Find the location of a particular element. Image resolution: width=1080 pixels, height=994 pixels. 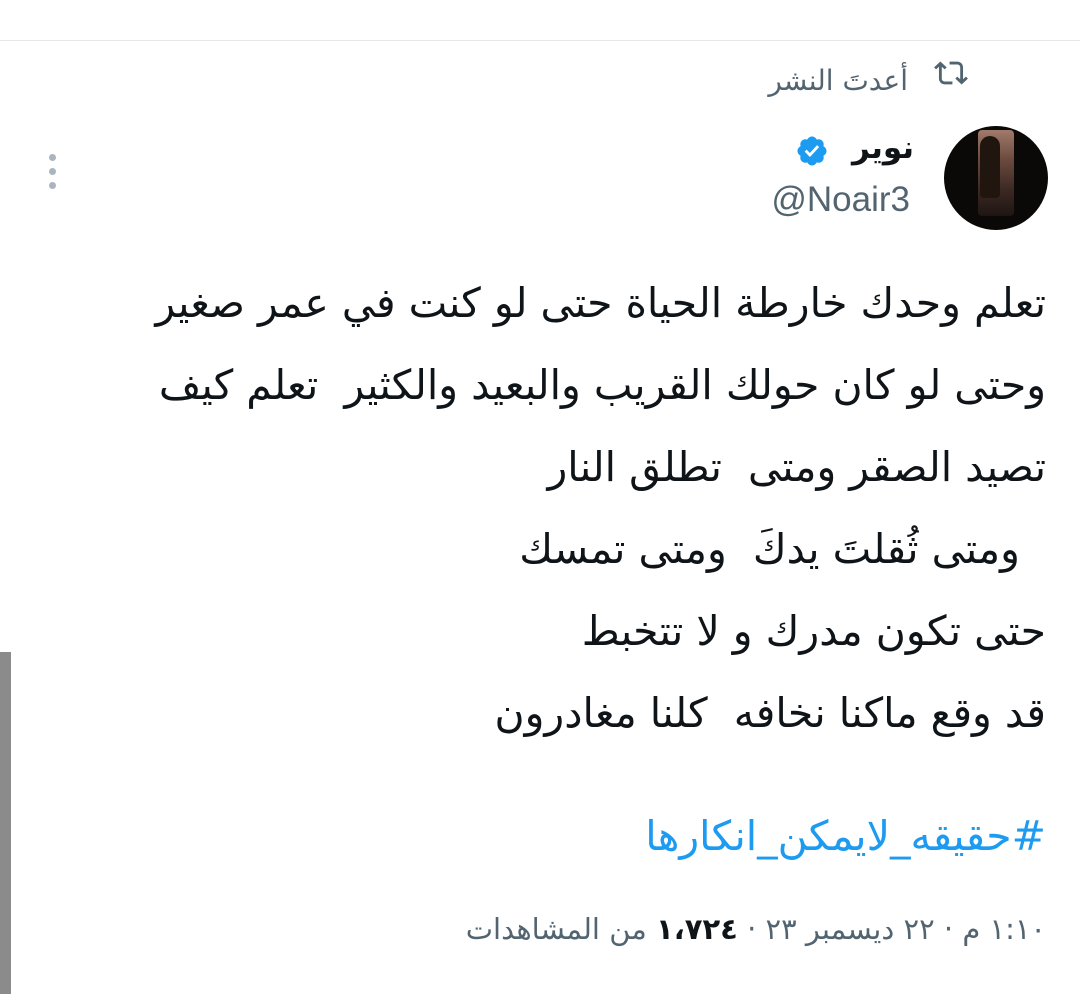

more-options-button is located at coordinates (52, 171).